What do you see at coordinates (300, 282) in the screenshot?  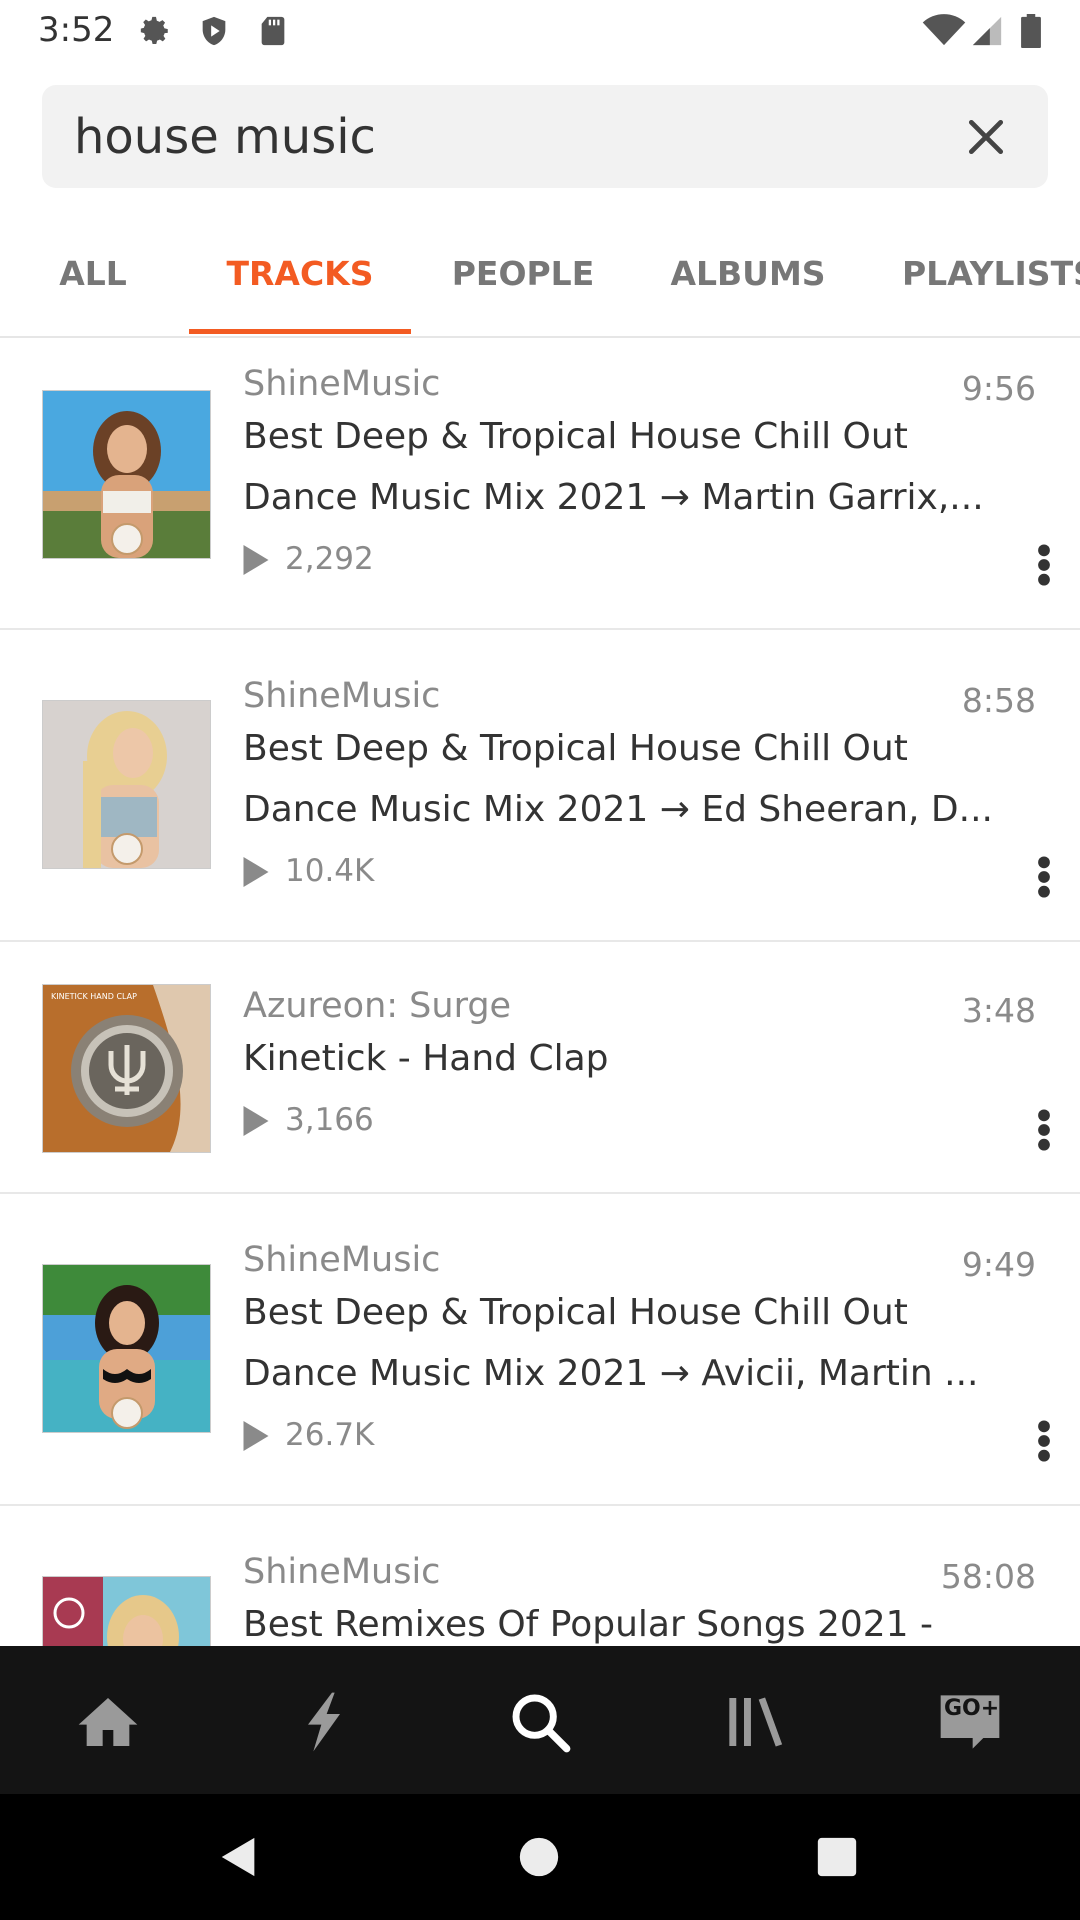 I see `tab-tracks: TRACKS` at bounding box center [300, 282].